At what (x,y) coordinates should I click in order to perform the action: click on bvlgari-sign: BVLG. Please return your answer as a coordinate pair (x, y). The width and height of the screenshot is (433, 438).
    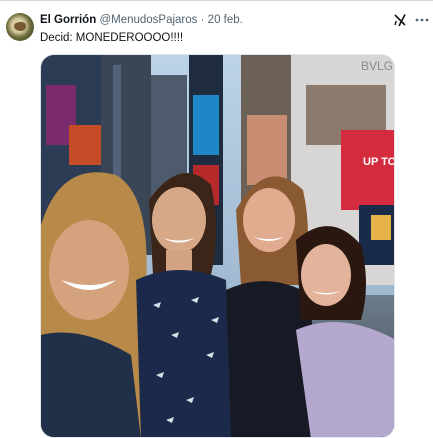
    Looking at the image, I should click on (377, 66).